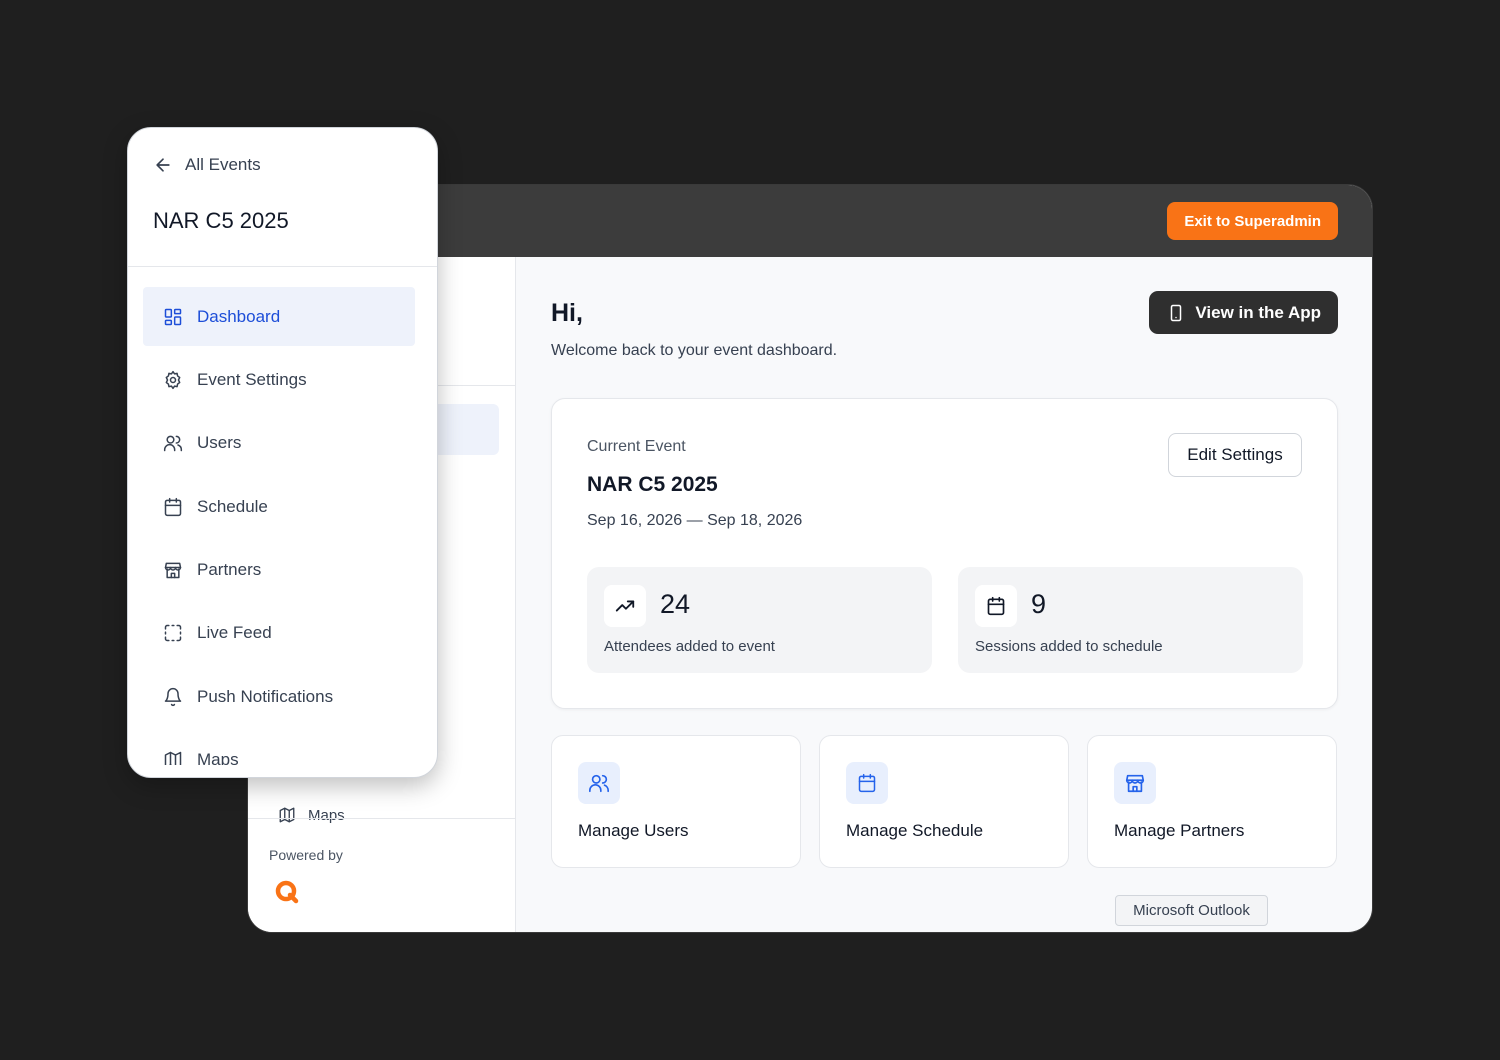 This screenshot has height=1060, width=1500. I want to click on attendees-stat: 24 Attendees added to event, so click(759, 620).